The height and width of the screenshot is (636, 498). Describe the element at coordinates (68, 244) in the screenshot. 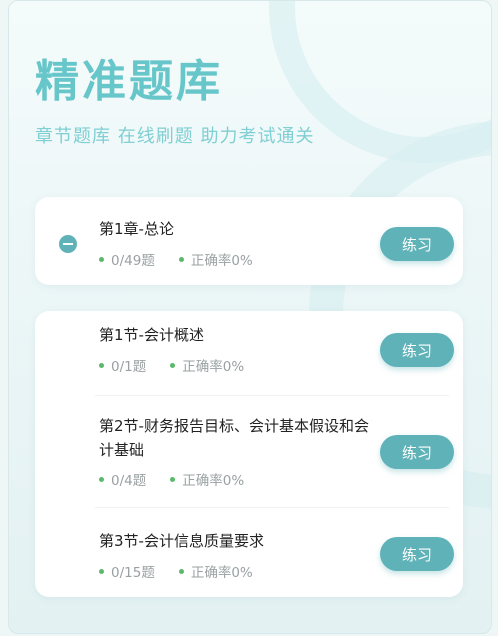

I see `collapse-icon` at that location.